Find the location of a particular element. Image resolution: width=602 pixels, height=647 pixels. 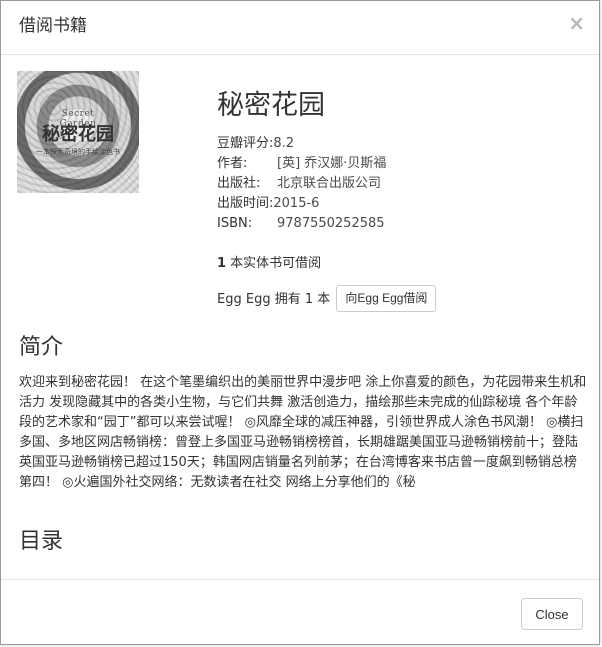

book-title: 秘密花园 is located at coordinates (271, 105).